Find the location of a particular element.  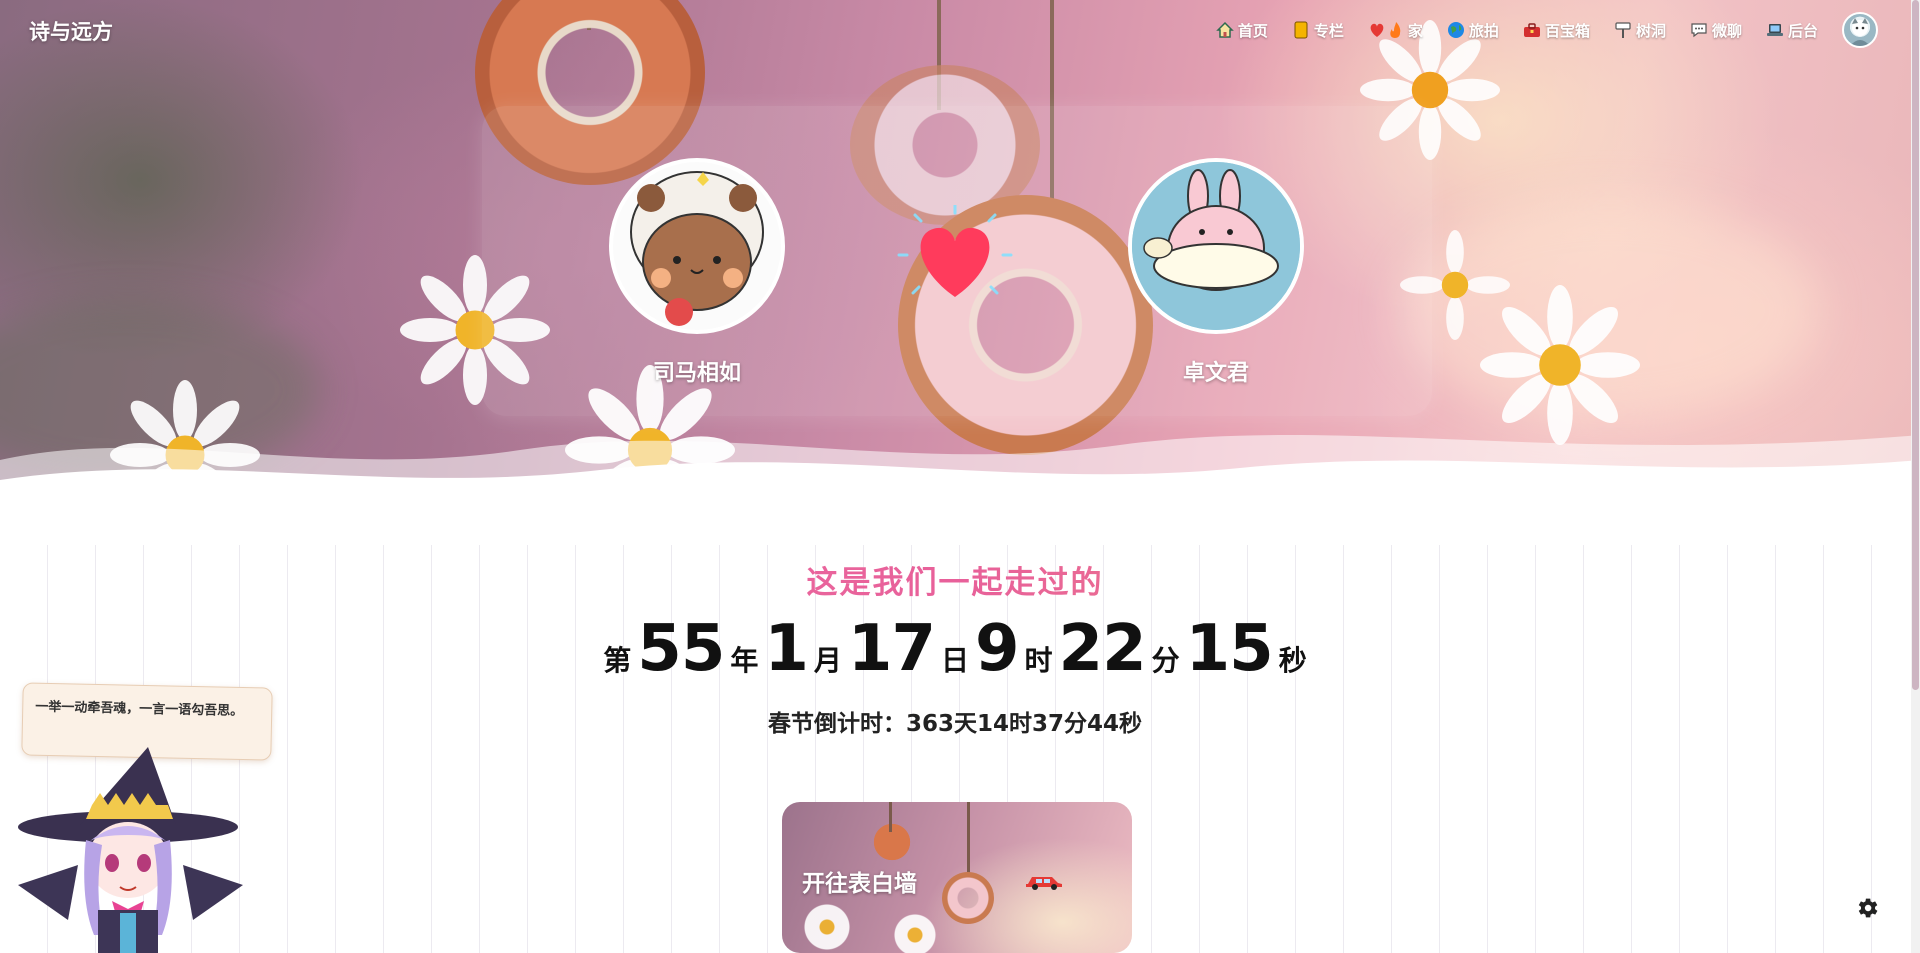

timer-prefix: 第 is located at coordinates (617, 660).